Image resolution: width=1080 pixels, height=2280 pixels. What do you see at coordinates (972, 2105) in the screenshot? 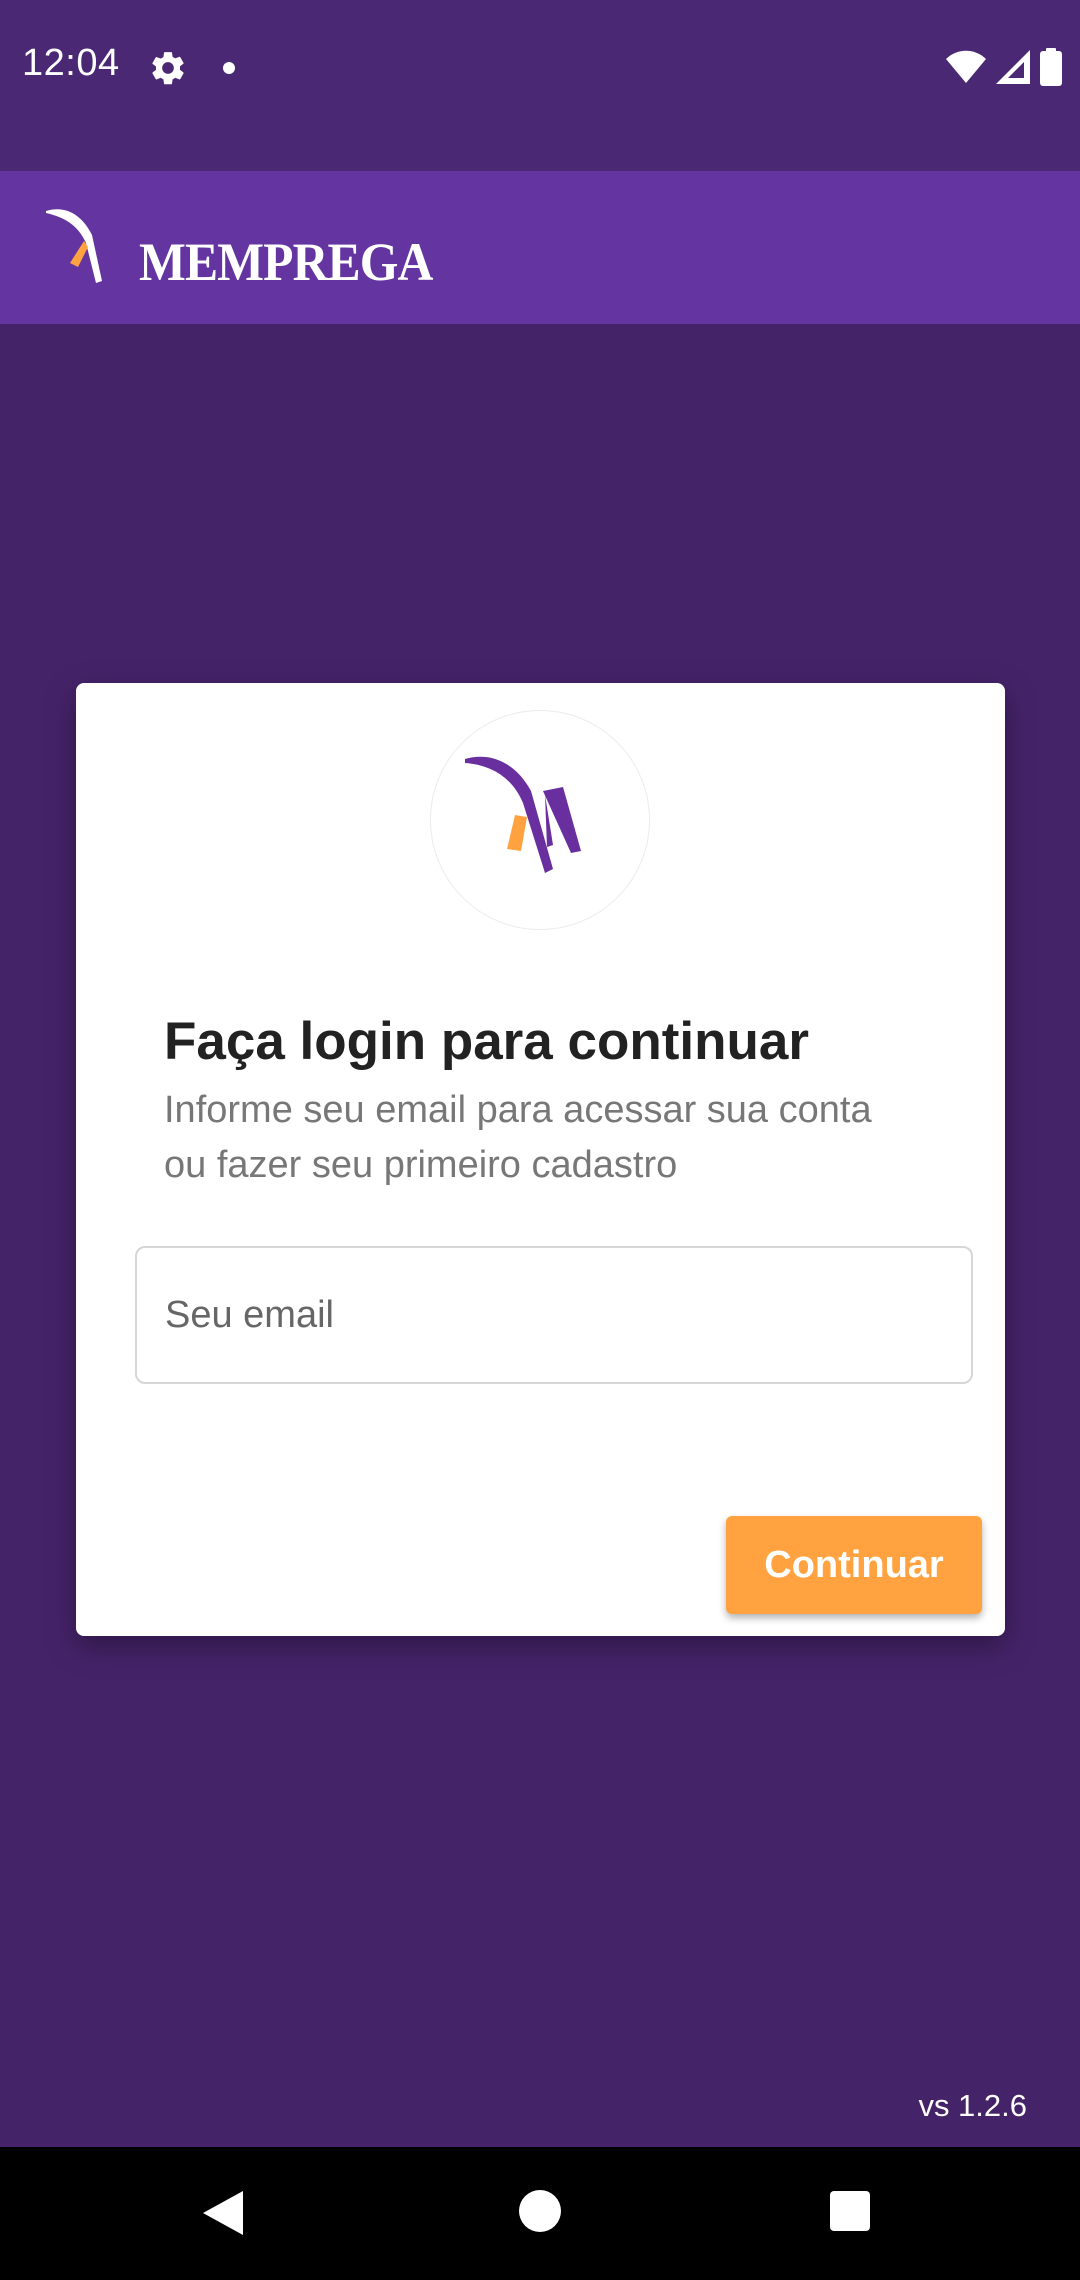
I see `version-label: vs 1.2.6` at bounding box center [972, 2105].